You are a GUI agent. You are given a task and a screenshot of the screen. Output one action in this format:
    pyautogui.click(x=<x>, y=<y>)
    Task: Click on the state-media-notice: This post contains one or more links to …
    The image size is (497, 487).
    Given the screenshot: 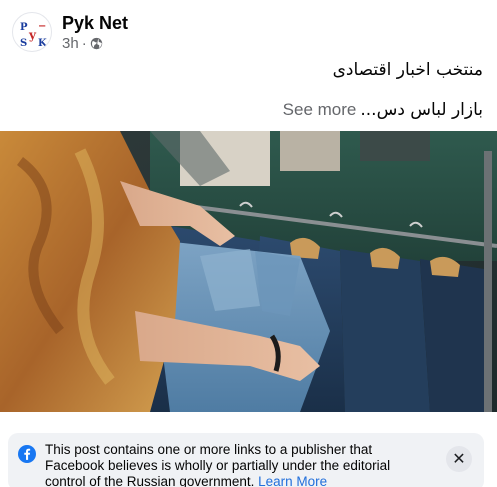 What is the action you would take?
    pyautogui.click(x=246, y=460)
    